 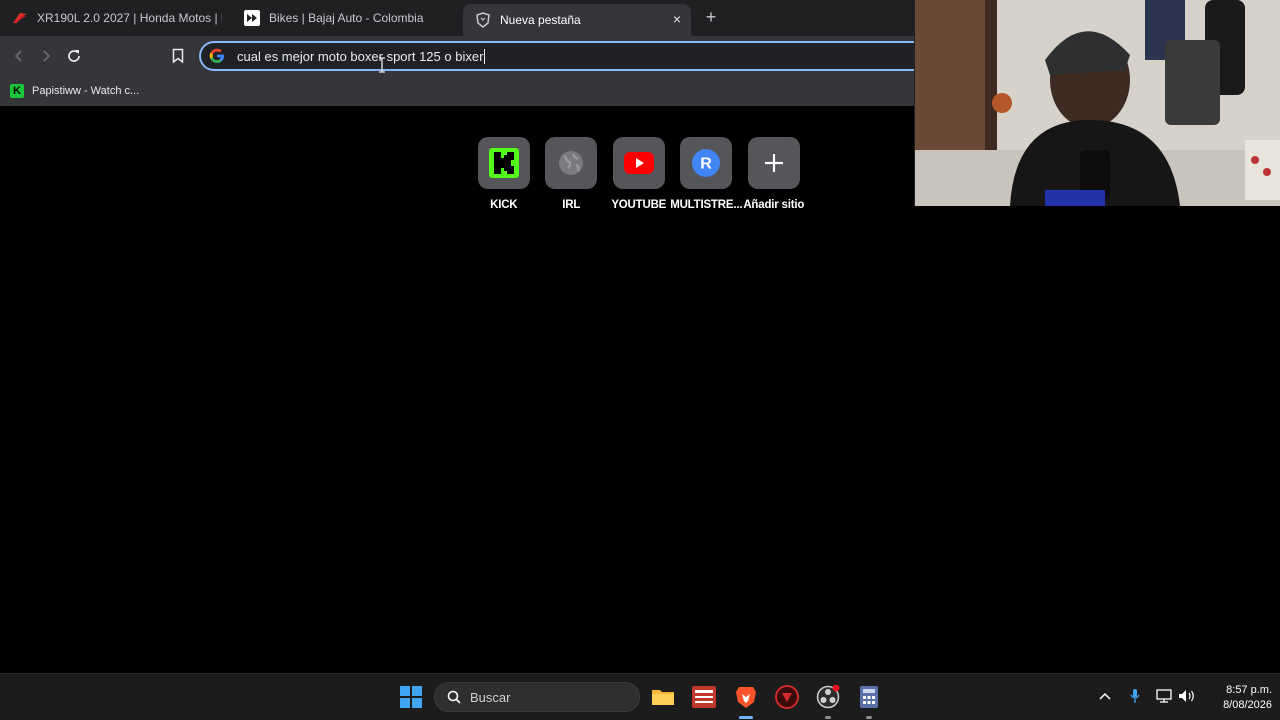 What do you see at coordinates (540, 20) in the screenshot?
I see `tab-title: Nueva pestaña` at bounding box center [540, 20].